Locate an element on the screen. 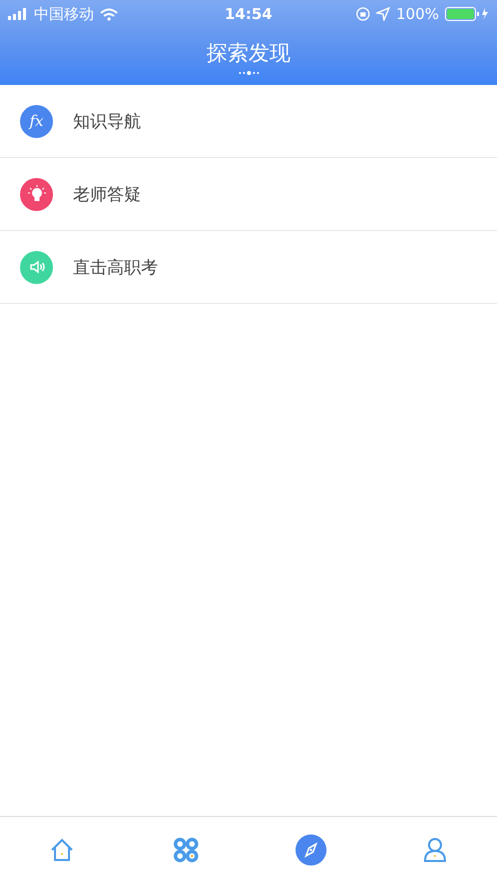 The image size is (497, 883). status-time: 14:54 is located at coordinates (248, 14).